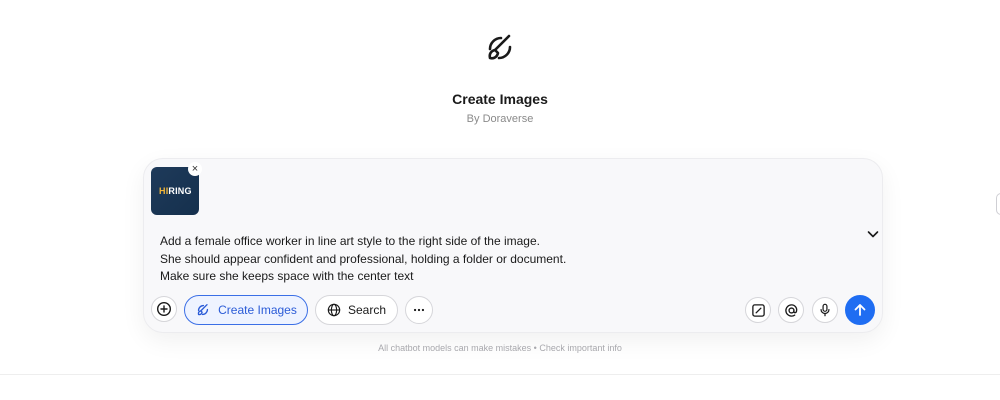 This screenshot has height=400, width=1000. Describe the element at coordinates (203, 310) in the screenshot. I see `paint-brush-icon` at that location.